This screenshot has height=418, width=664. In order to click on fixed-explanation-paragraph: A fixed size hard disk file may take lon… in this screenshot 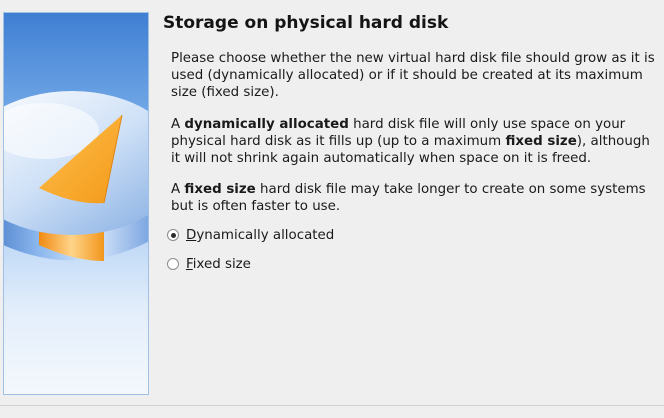, I will do `click(411, 198)`.